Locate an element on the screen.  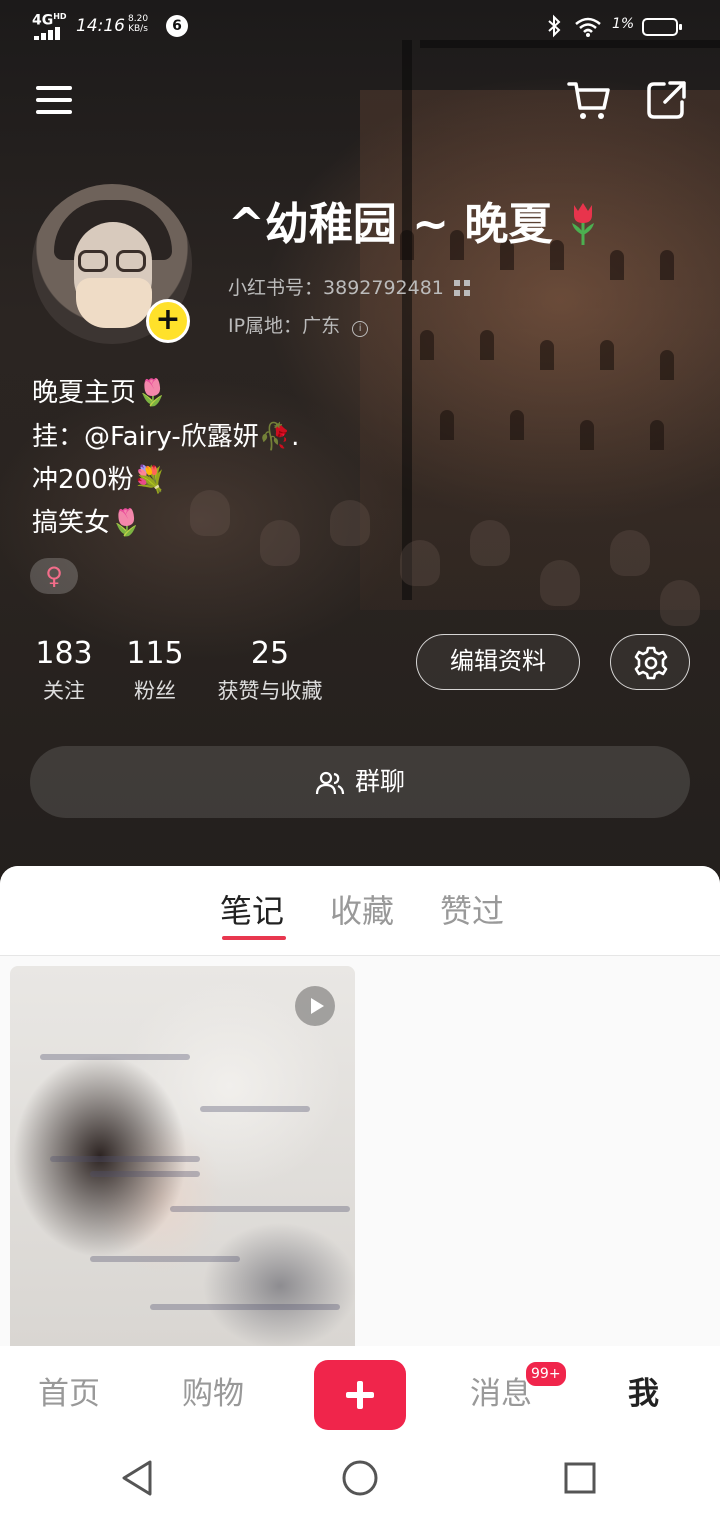
post-button is located at coordinates (360, 1395).